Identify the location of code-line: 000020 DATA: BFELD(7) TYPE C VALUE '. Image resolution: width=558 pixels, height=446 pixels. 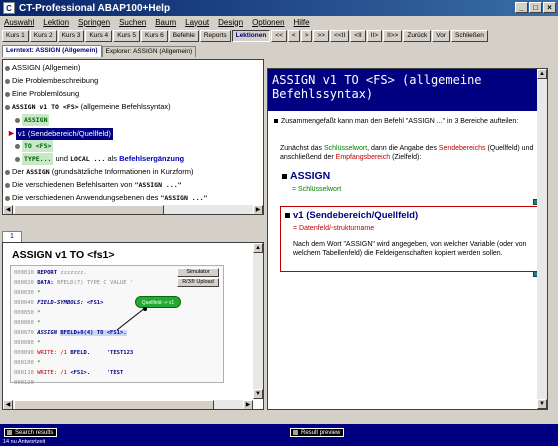
(74, 283).